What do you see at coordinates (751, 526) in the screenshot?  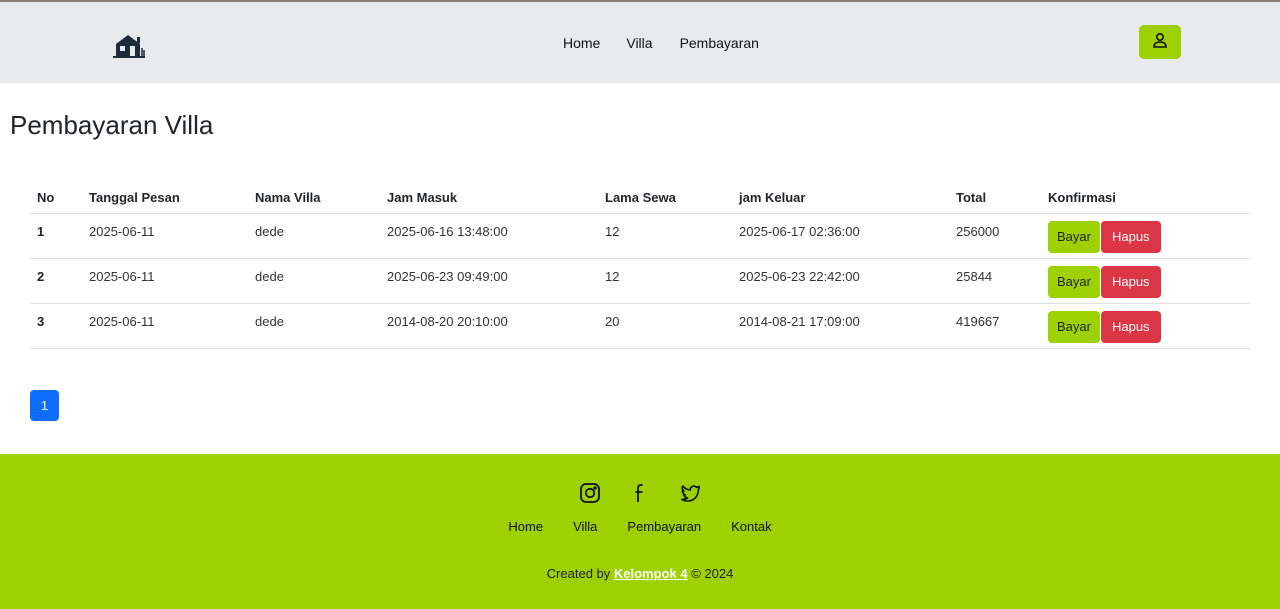 I see `footer-link-kontak: Kontak` at bounding box center [751, 526].